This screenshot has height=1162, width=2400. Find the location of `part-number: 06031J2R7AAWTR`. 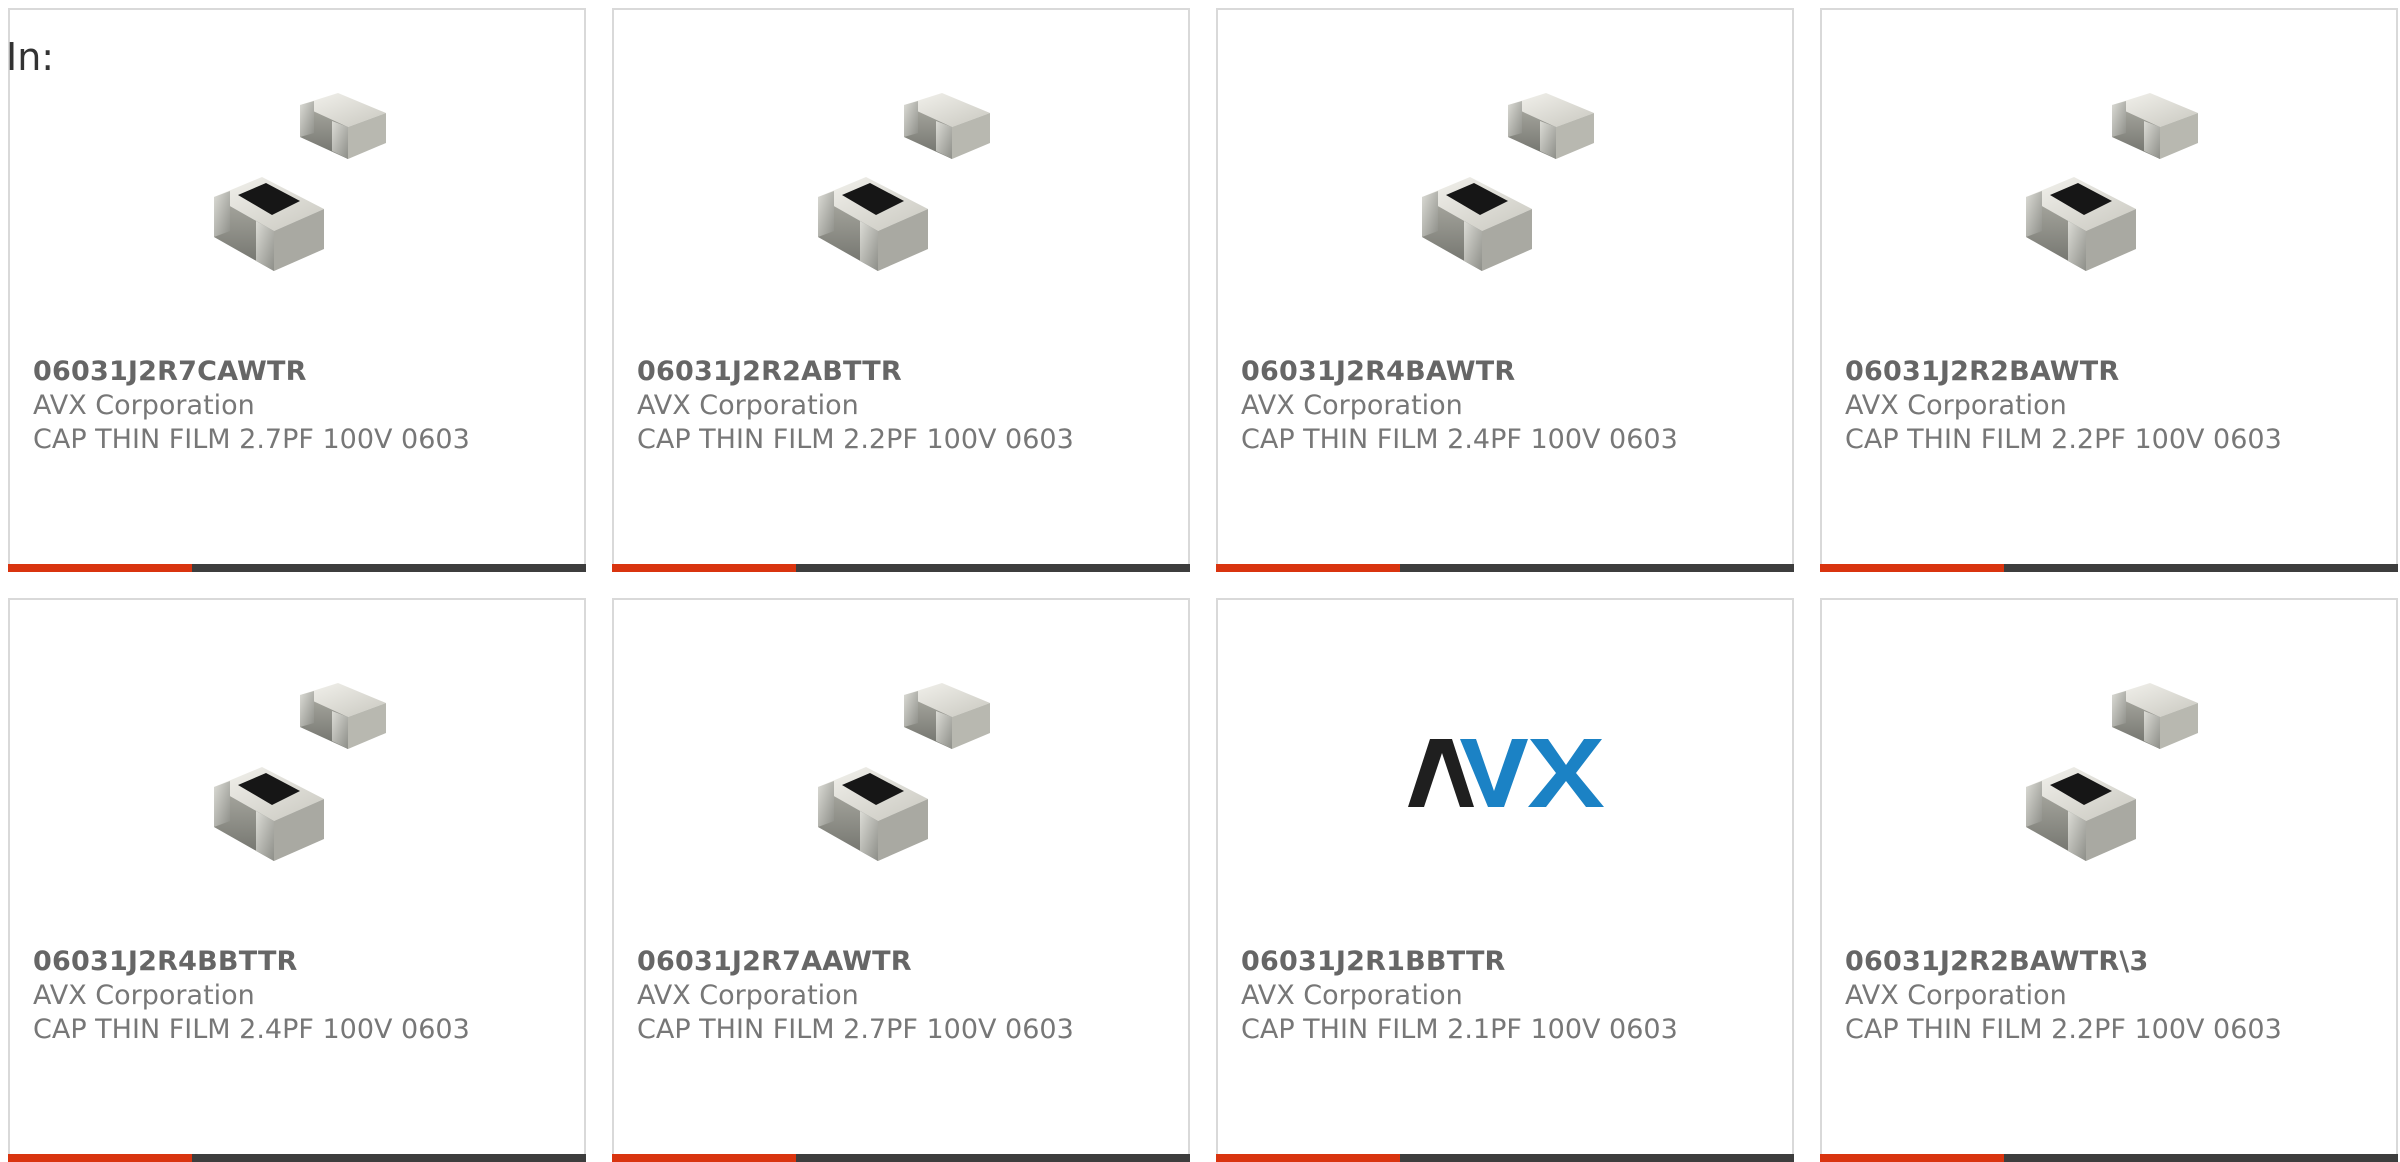

part-number: 06031J2R7AAWTR is located at coordinates (907, 962).